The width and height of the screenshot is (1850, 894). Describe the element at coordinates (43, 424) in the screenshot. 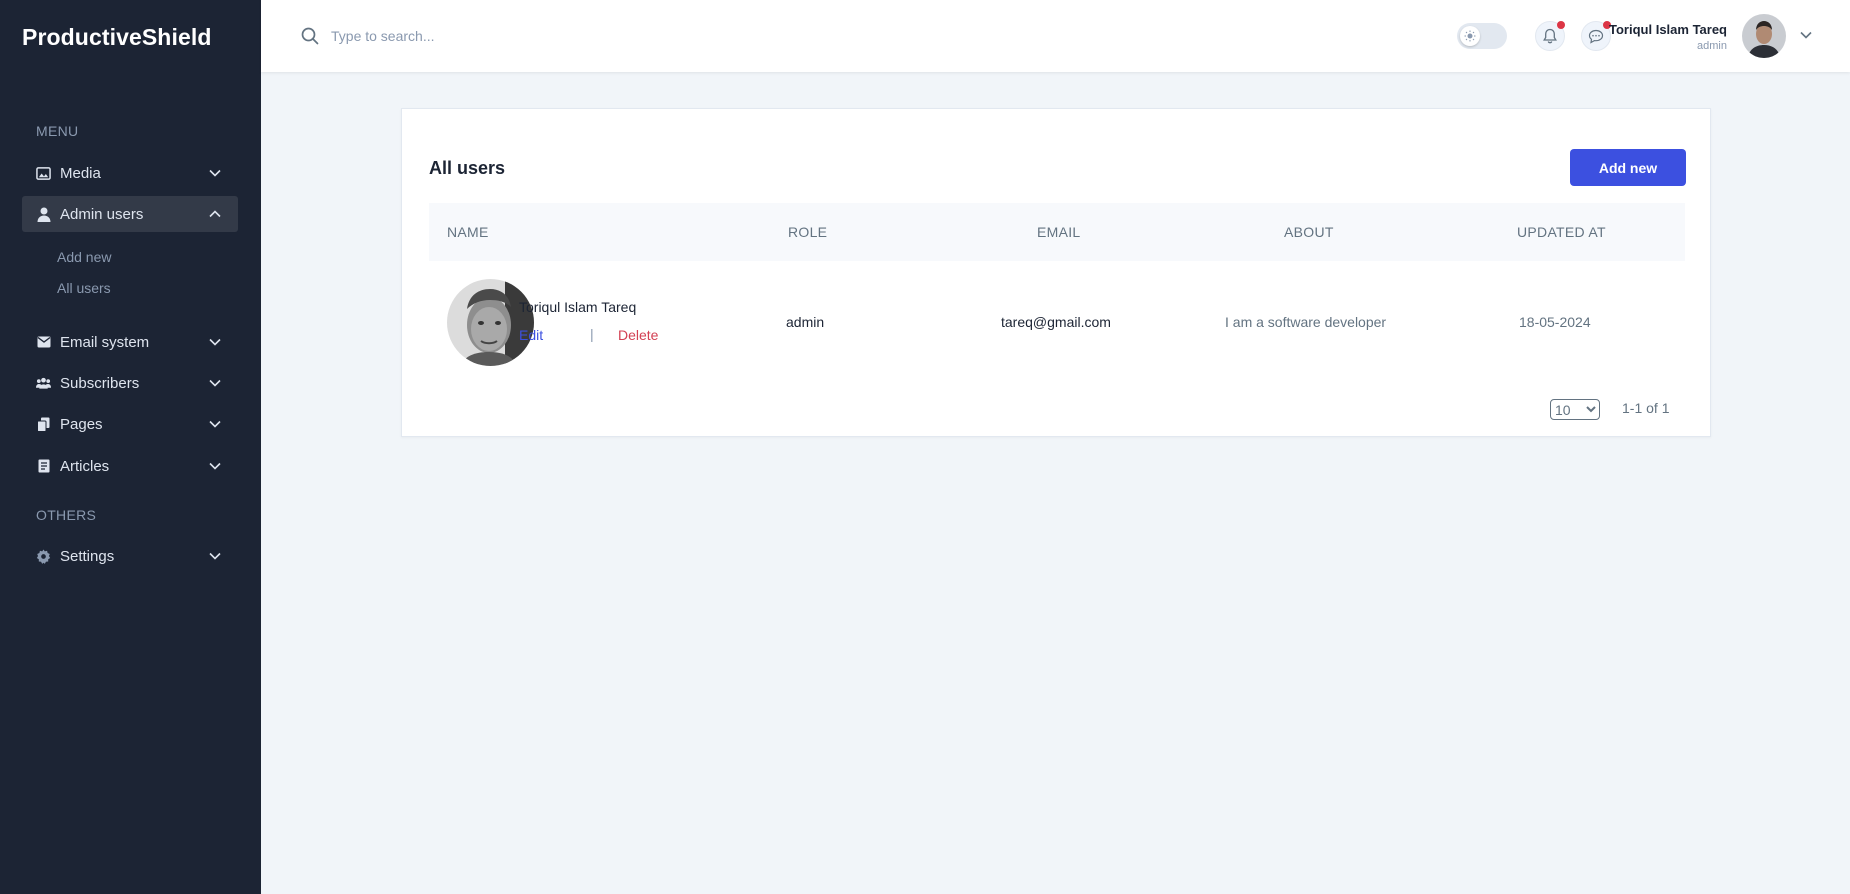

I see `pages-icon` at that location.